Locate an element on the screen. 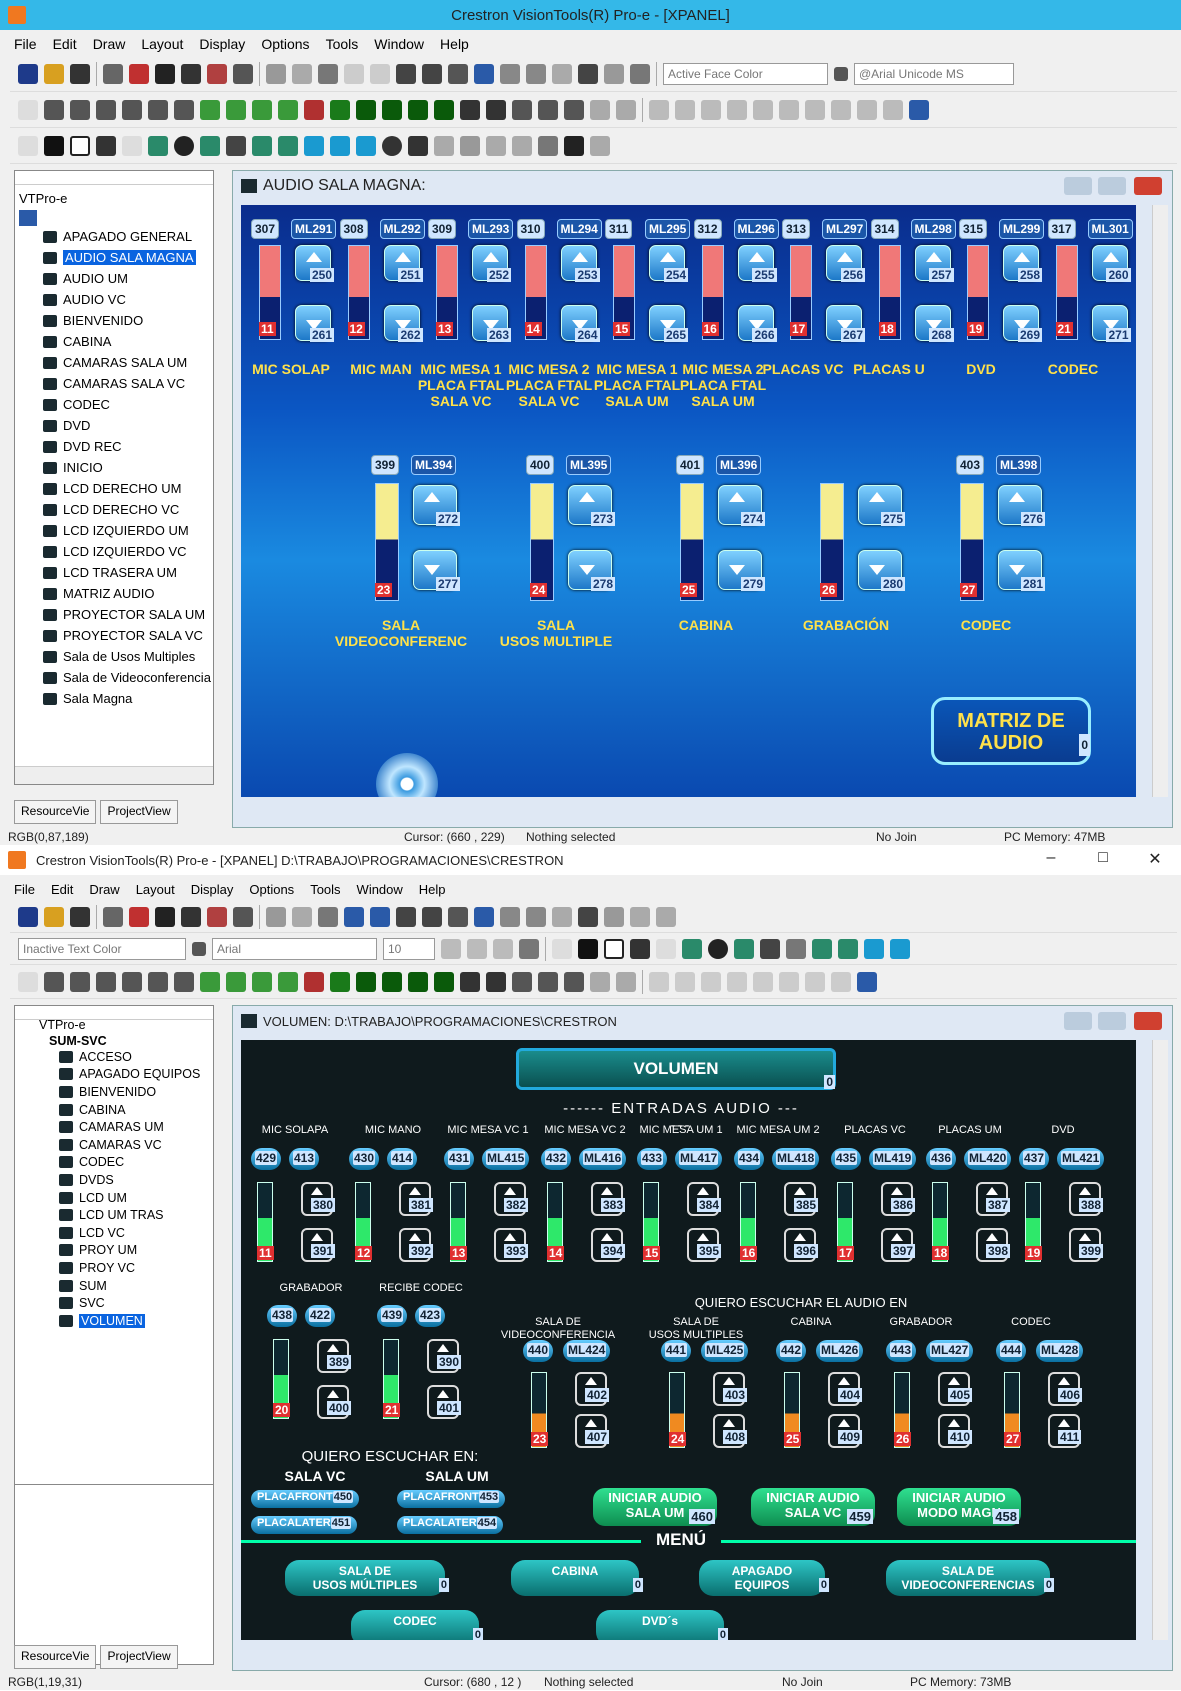 This screenshot has height=1691, width=1181. channel-id: 400 is located at coordinates (540, 465).